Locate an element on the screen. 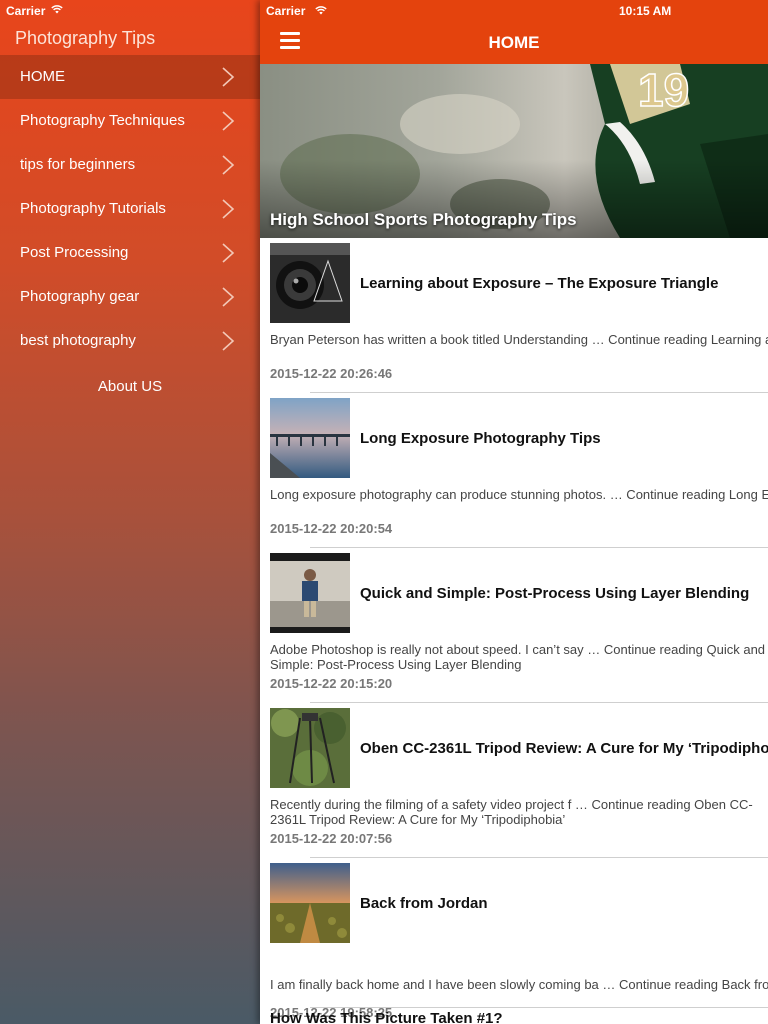 The image size is (768, 1024). article-title: How Was This Picture Taken #1? is located at coordinates (386, 1017).